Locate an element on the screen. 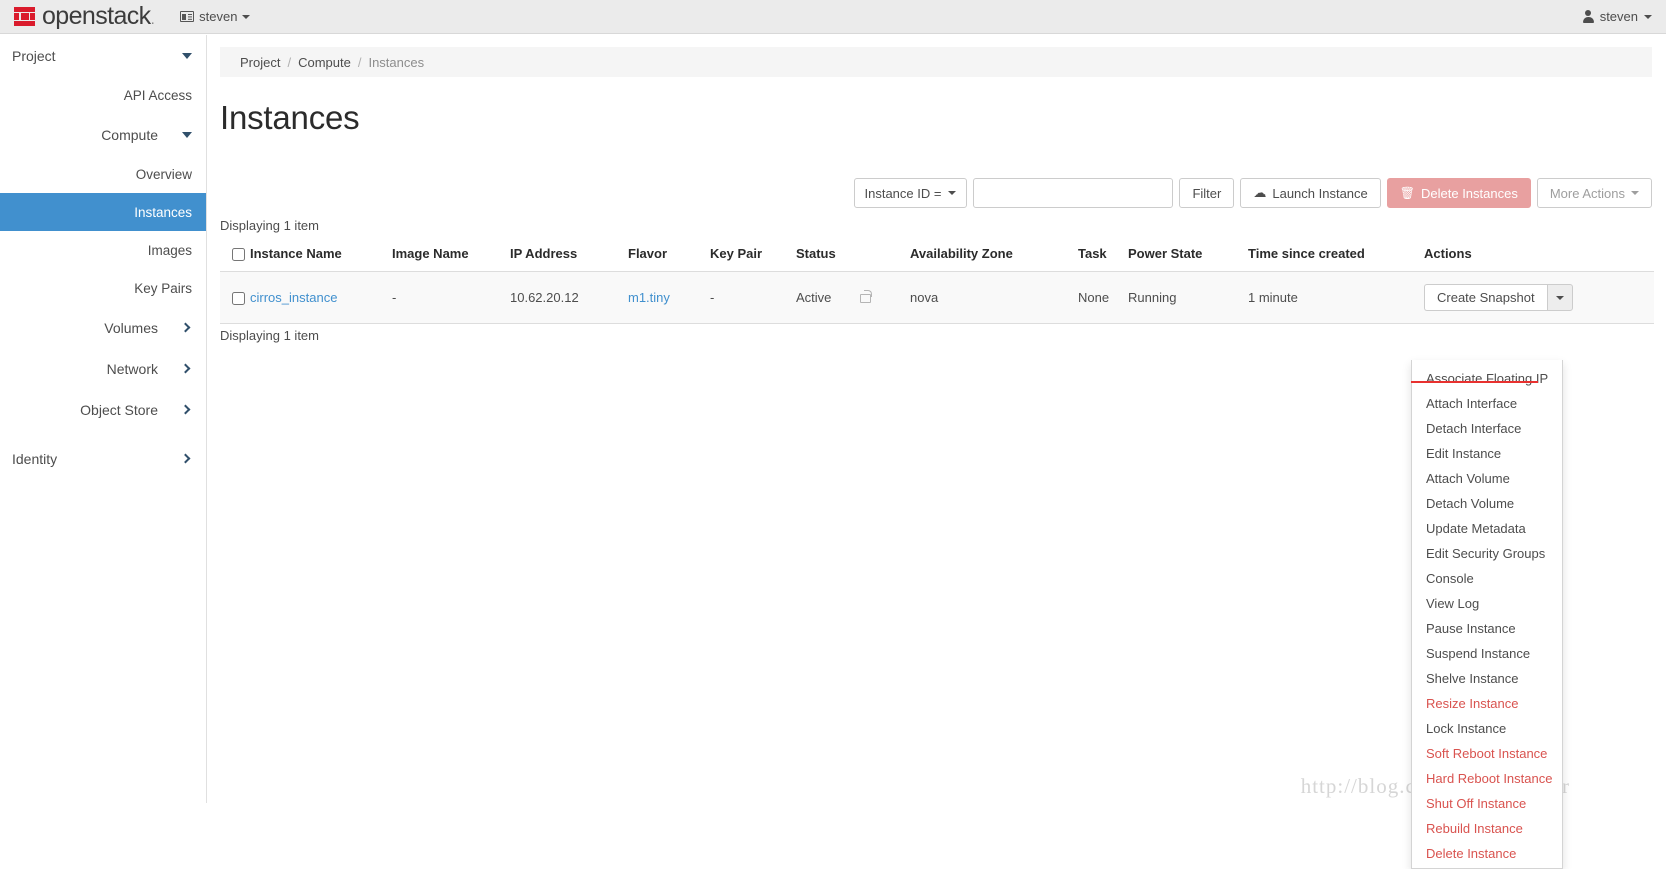  chevron-down-icon is located at coordinates (187, 135).